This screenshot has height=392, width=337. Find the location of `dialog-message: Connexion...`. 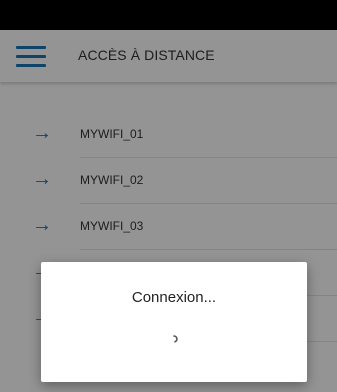

dialog-message: Connexion... is located at coordinates (174, 297).